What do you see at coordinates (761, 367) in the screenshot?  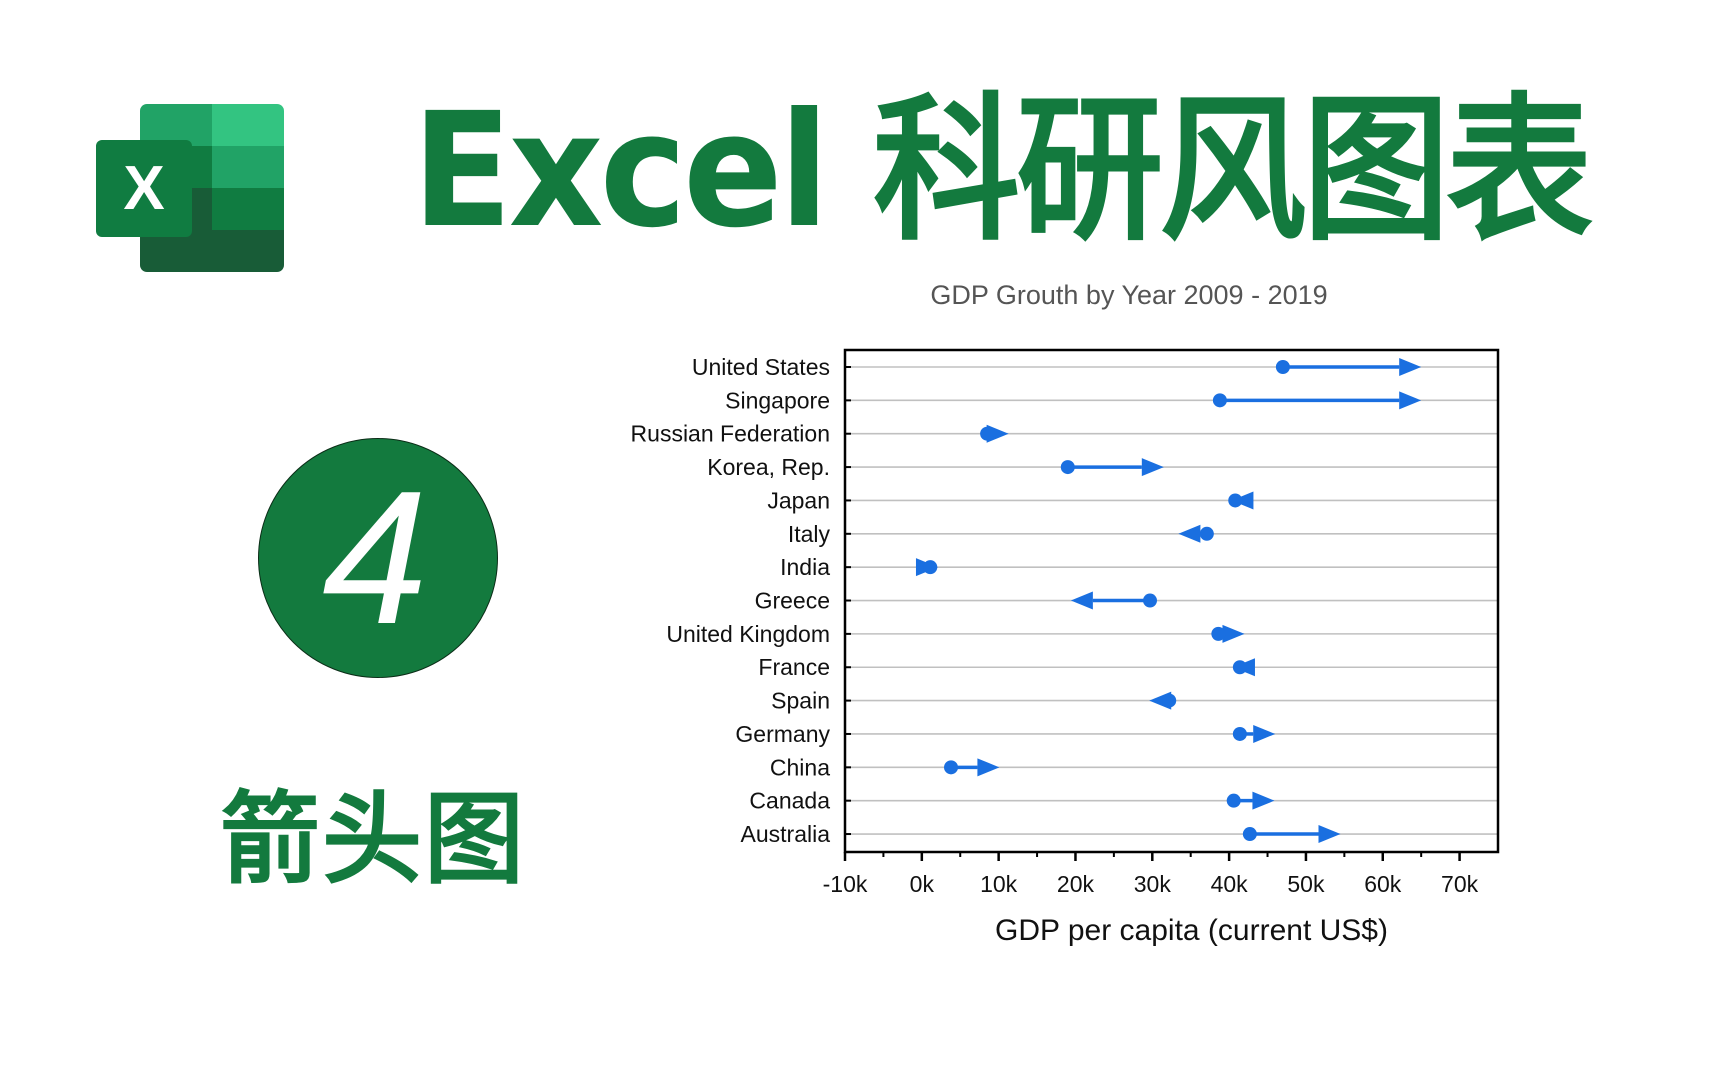 I see `y-tick-label: United States` at bounding box center [761, 367].